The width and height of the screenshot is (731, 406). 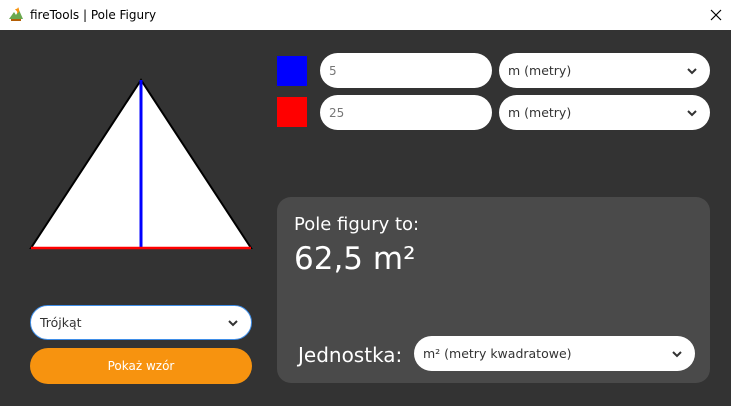 I want to click on unit-label: Jednostka:, so click(x=350, y=355).